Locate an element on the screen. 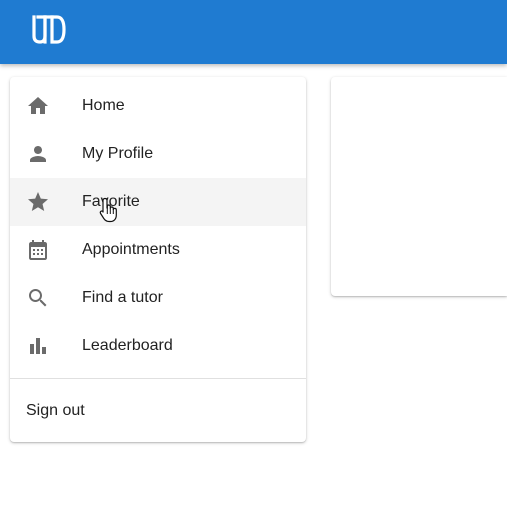  nav-item-label: My Profile is located at coordinates (118, 153).